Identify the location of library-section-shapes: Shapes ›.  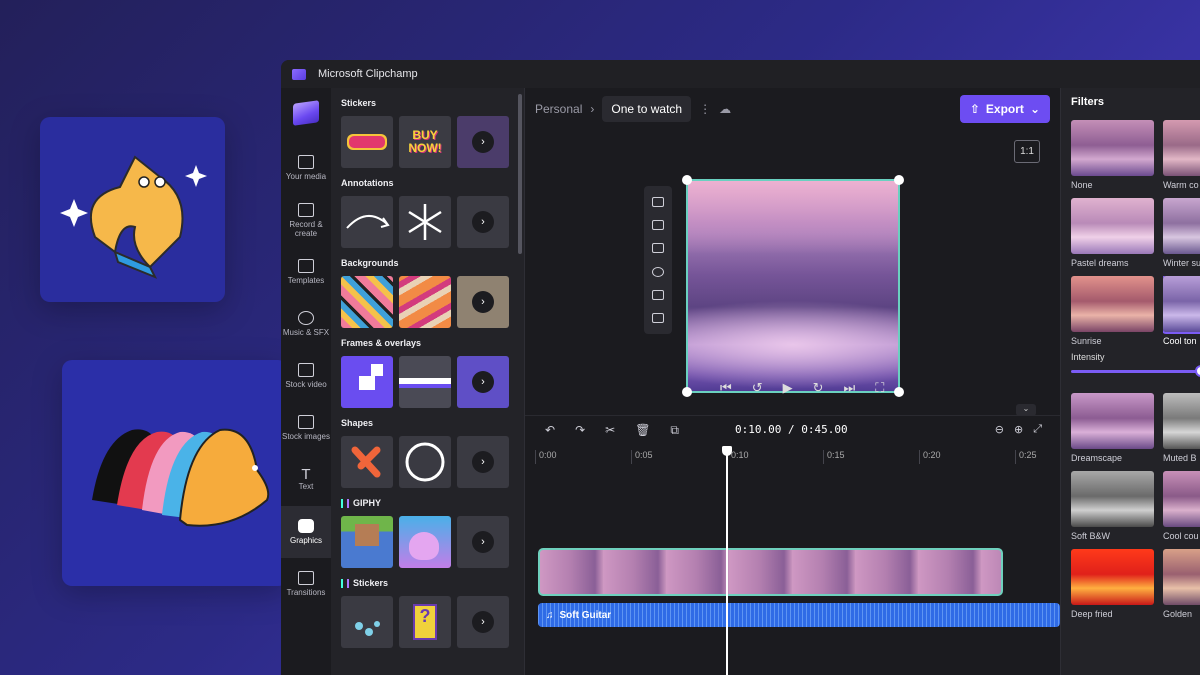
(427, 448).